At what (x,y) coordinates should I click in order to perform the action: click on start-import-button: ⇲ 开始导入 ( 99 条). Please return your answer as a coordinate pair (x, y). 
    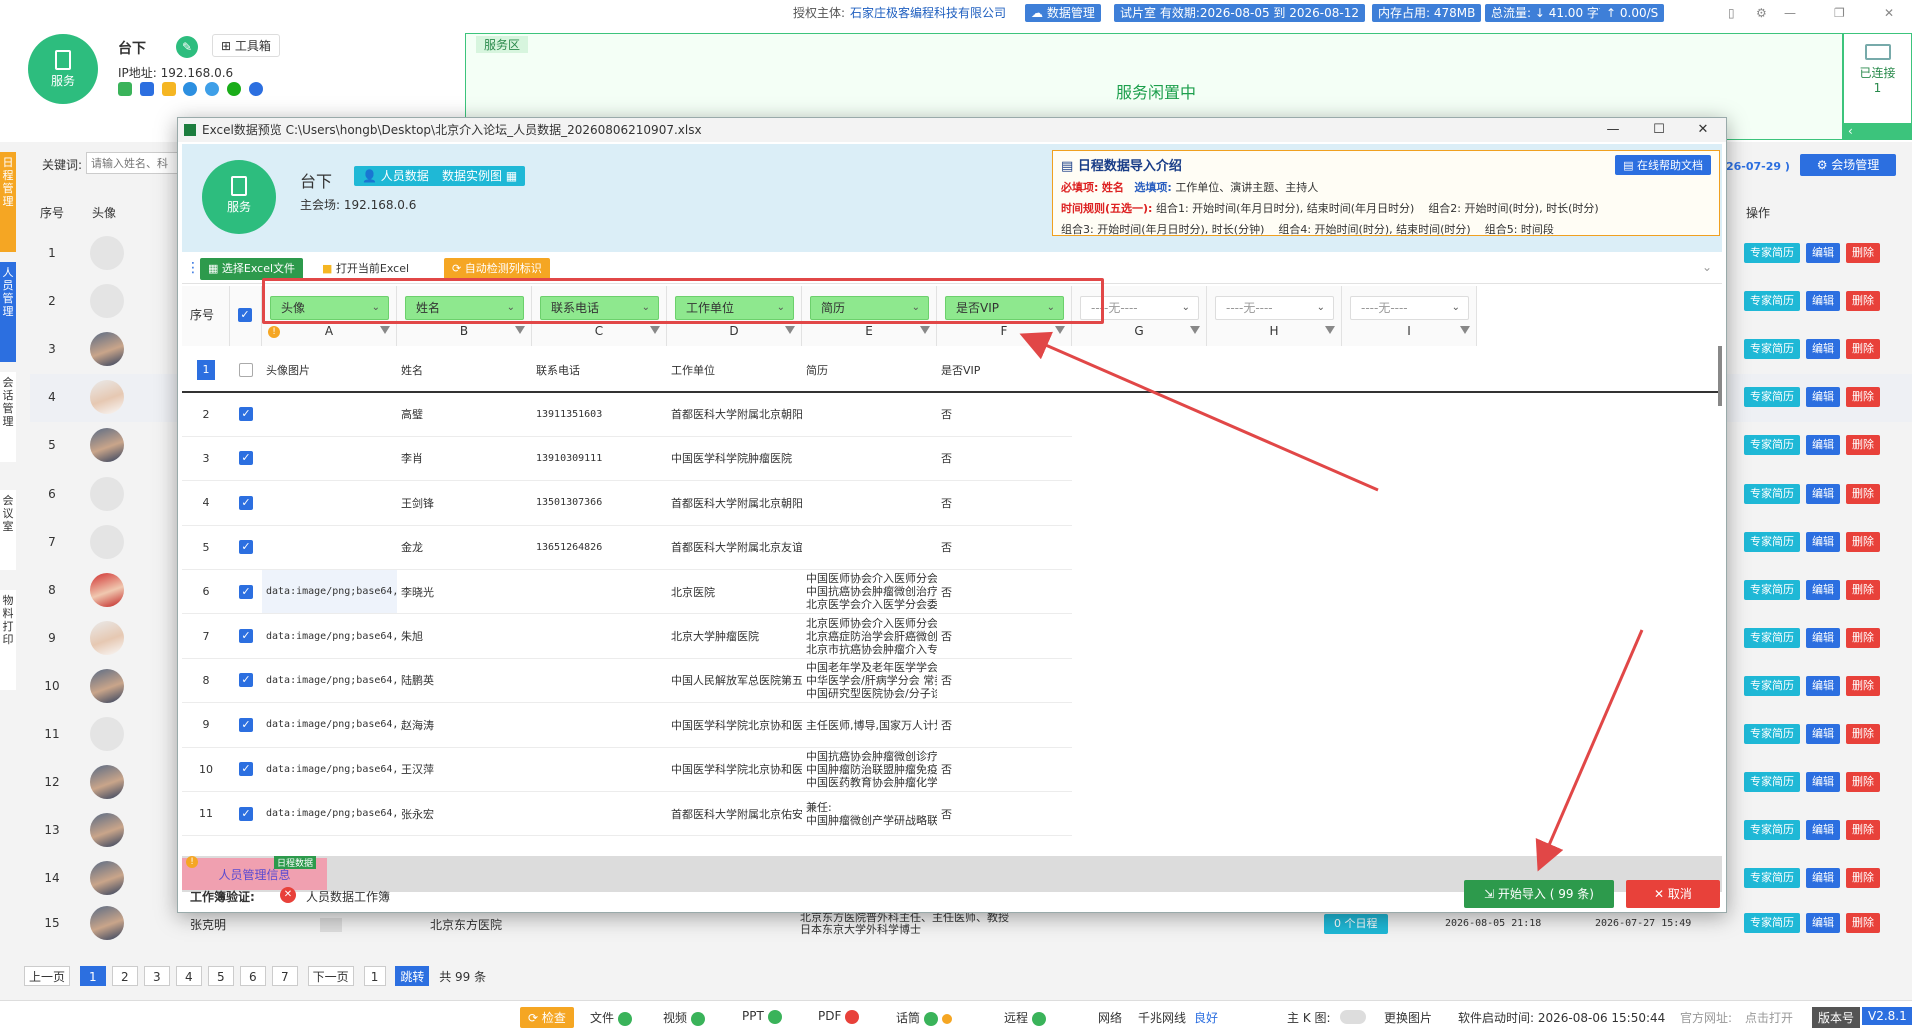
    Looking at the image, I should click on (1539, 894).